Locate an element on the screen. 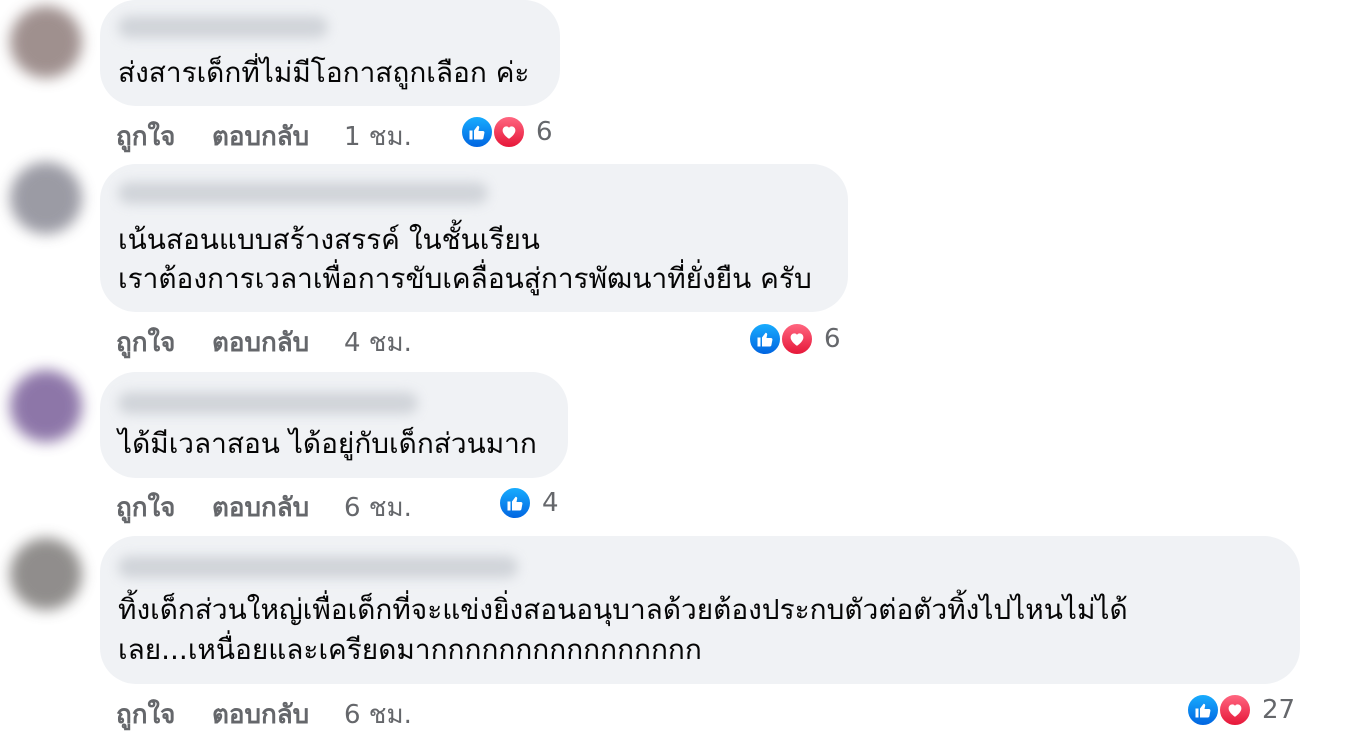 This screenshot has height=736, width=1370. timestamp: 4 ชม. is located at coordinates (378, 342).